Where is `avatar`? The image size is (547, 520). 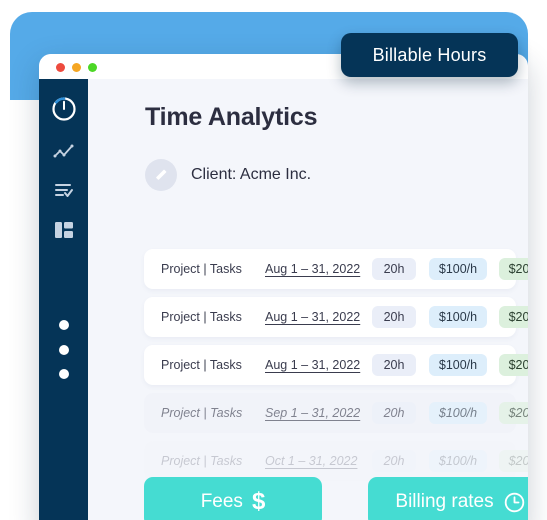 avatar is located at coordinates (161, 175).